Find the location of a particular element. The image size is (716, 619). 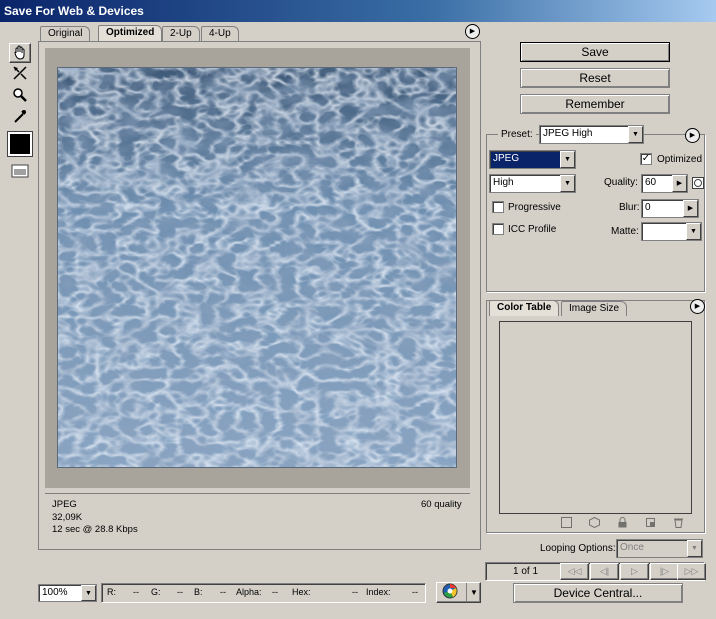

next-frame-button: |▷ is located at coordinates (664, 571).